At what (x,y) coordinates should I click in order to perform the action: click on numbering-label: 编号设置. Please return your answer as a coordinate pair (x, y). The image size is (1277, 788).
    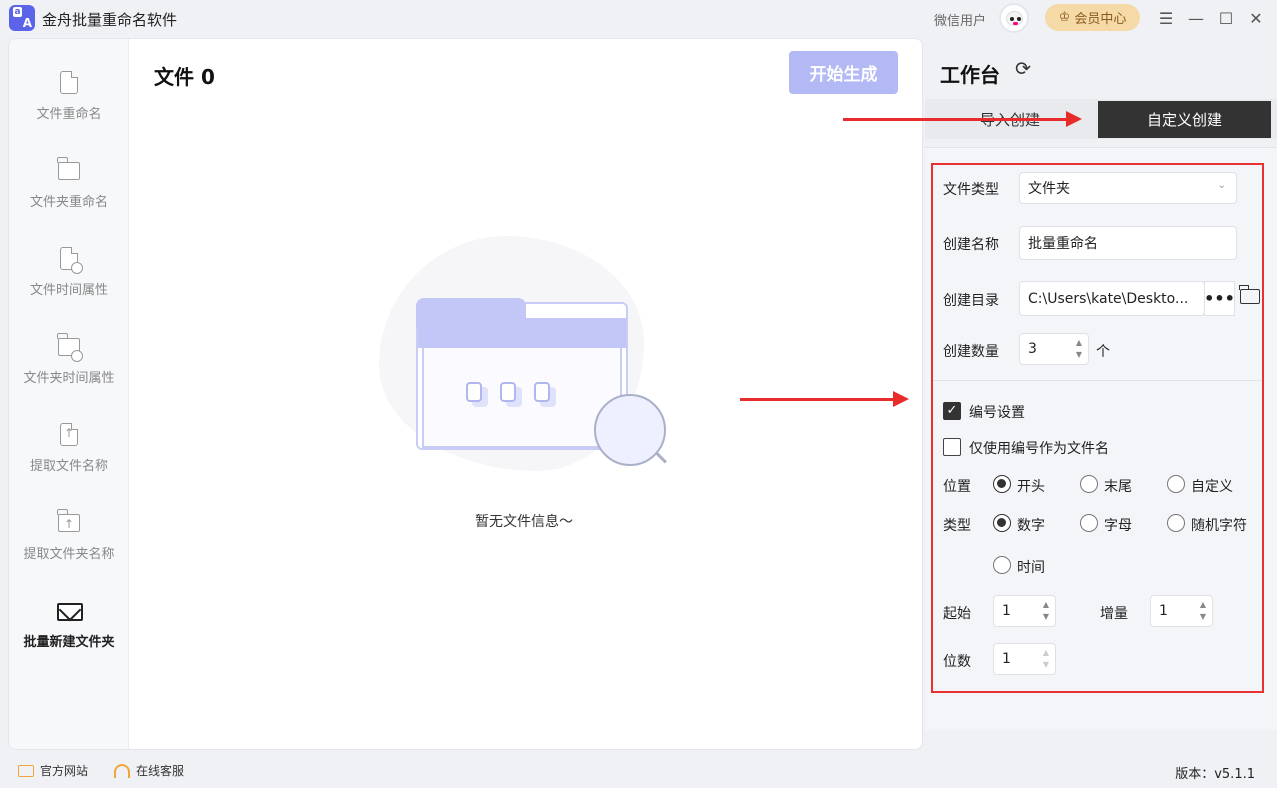
    Looking at the image, I should click on (997, 413).